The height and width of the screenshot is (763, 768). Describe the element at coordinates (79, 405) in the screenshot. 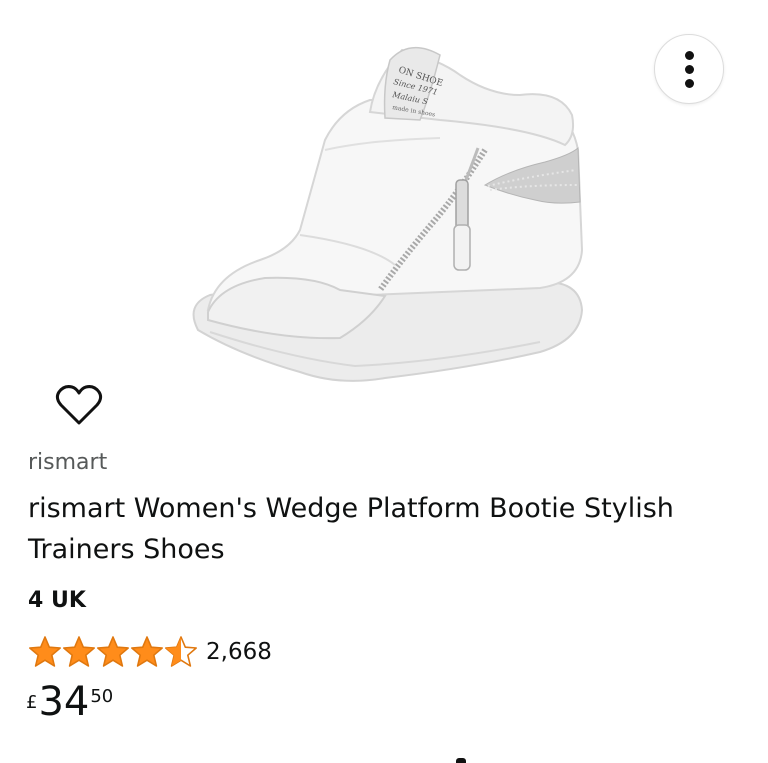

I see `heart-outline-icon` at that location.